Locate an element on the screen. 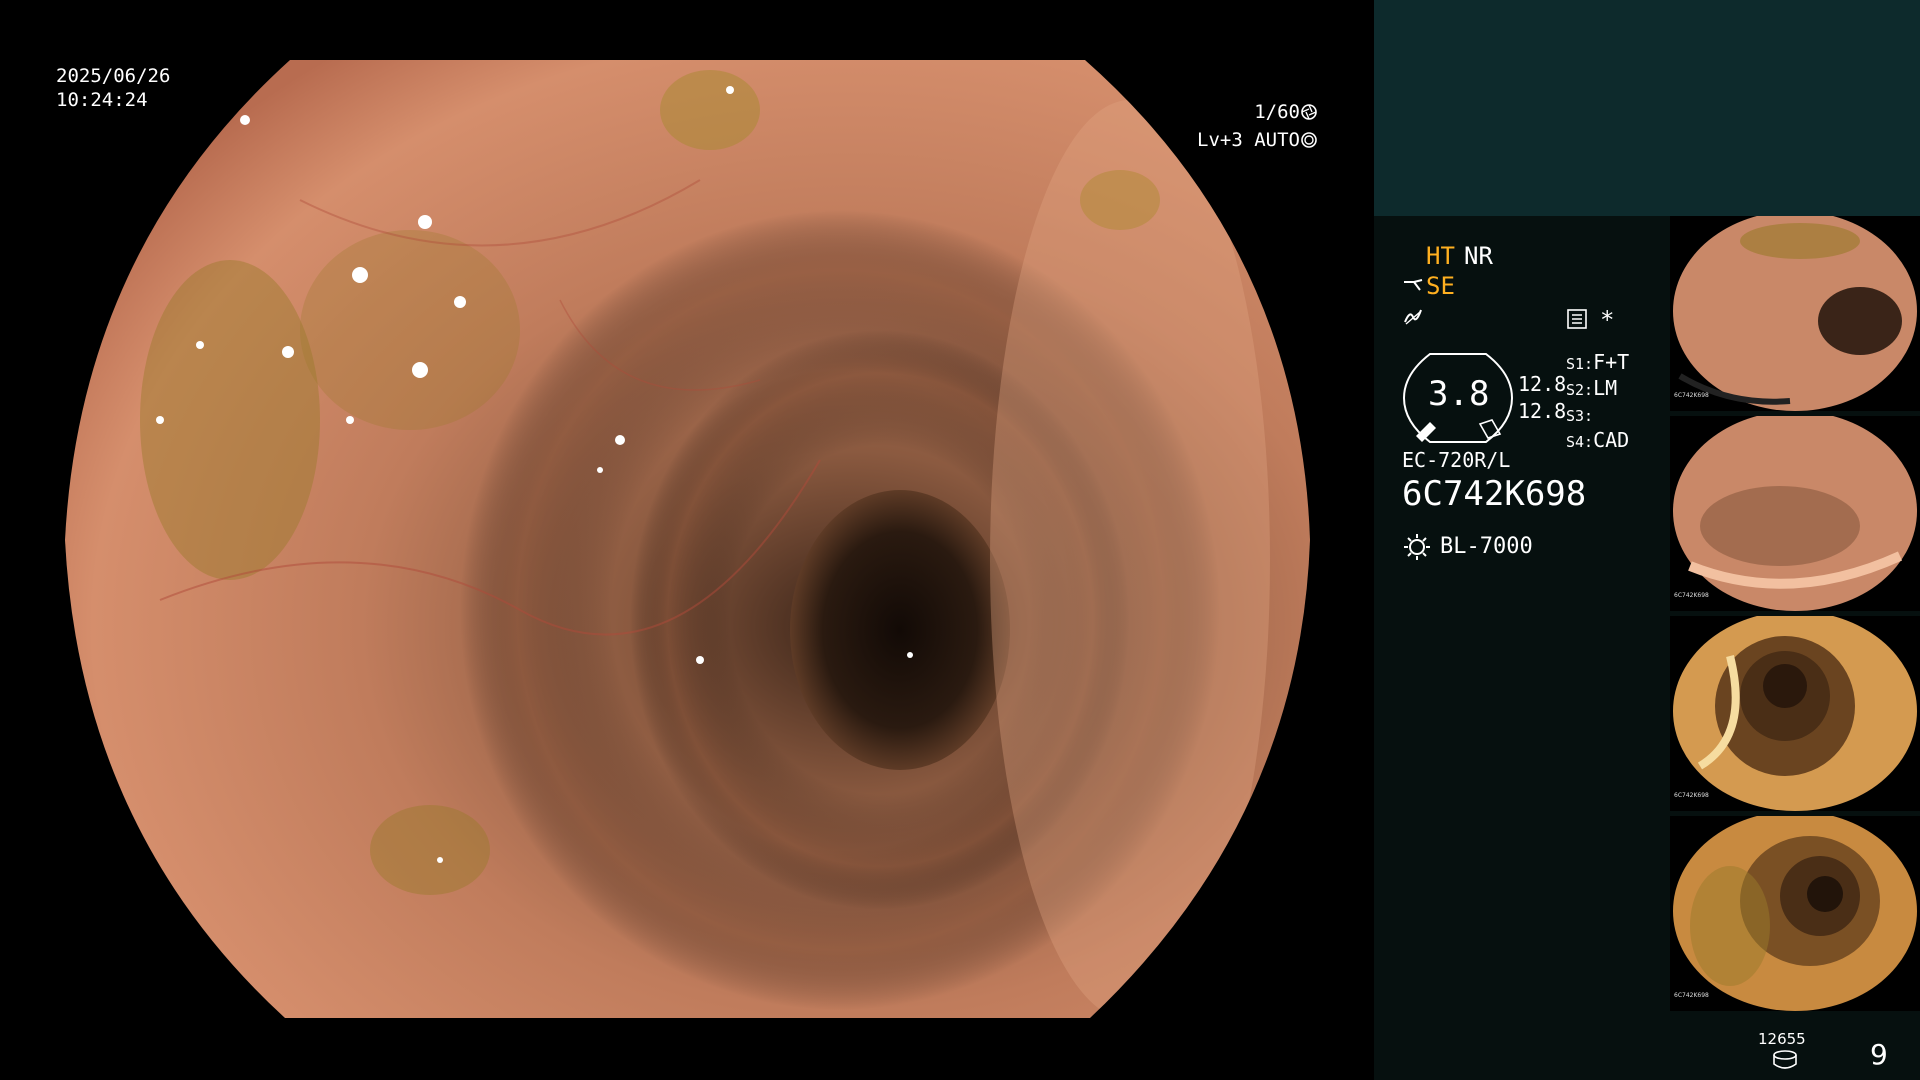  ht-indicator: HT is located at coordinates (1440, 256).